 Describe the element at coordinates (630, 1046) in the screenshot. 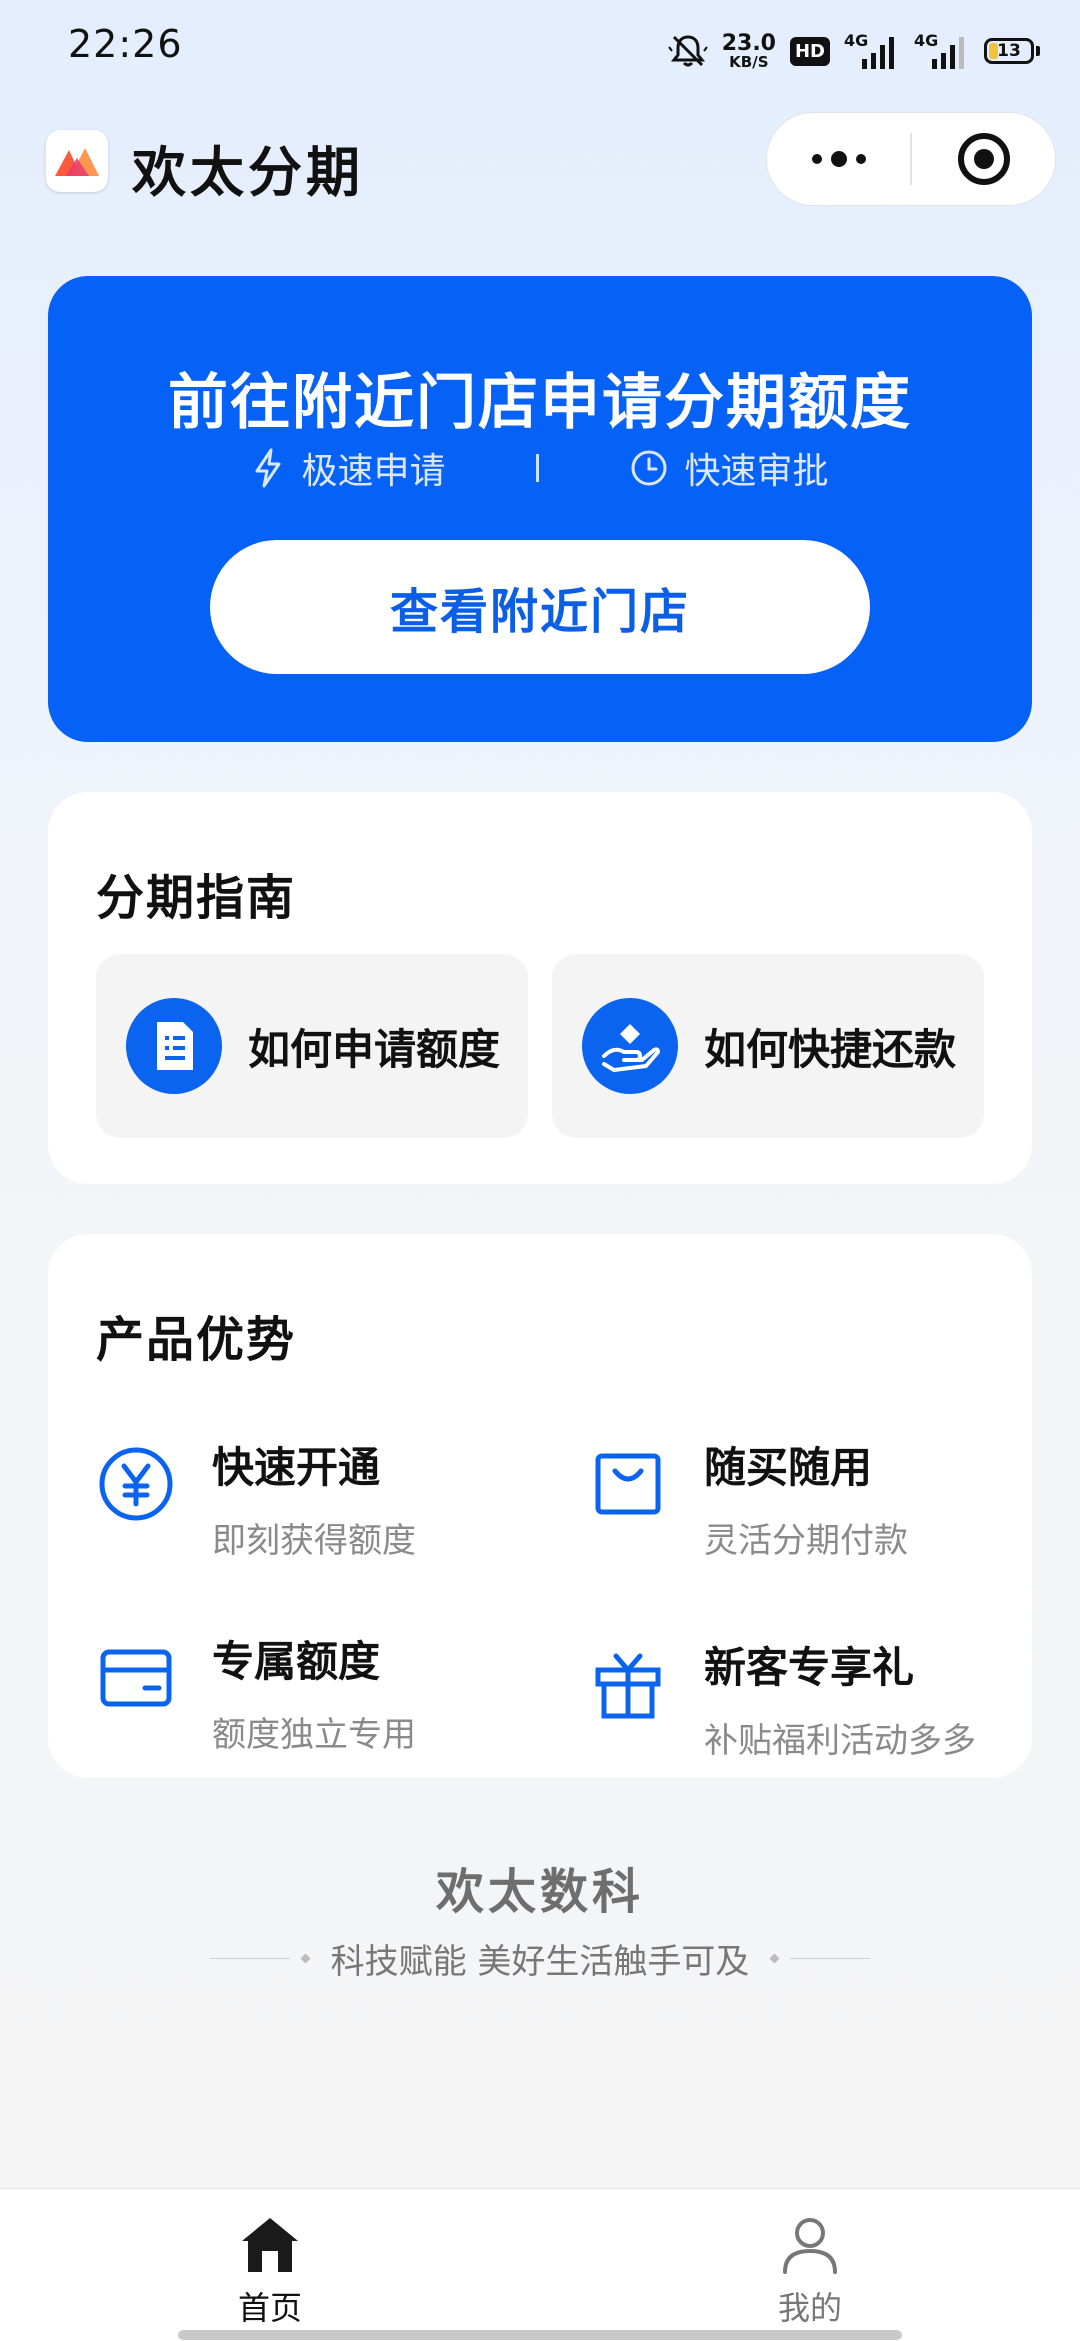

I see `hand-coin-icon` at that location.